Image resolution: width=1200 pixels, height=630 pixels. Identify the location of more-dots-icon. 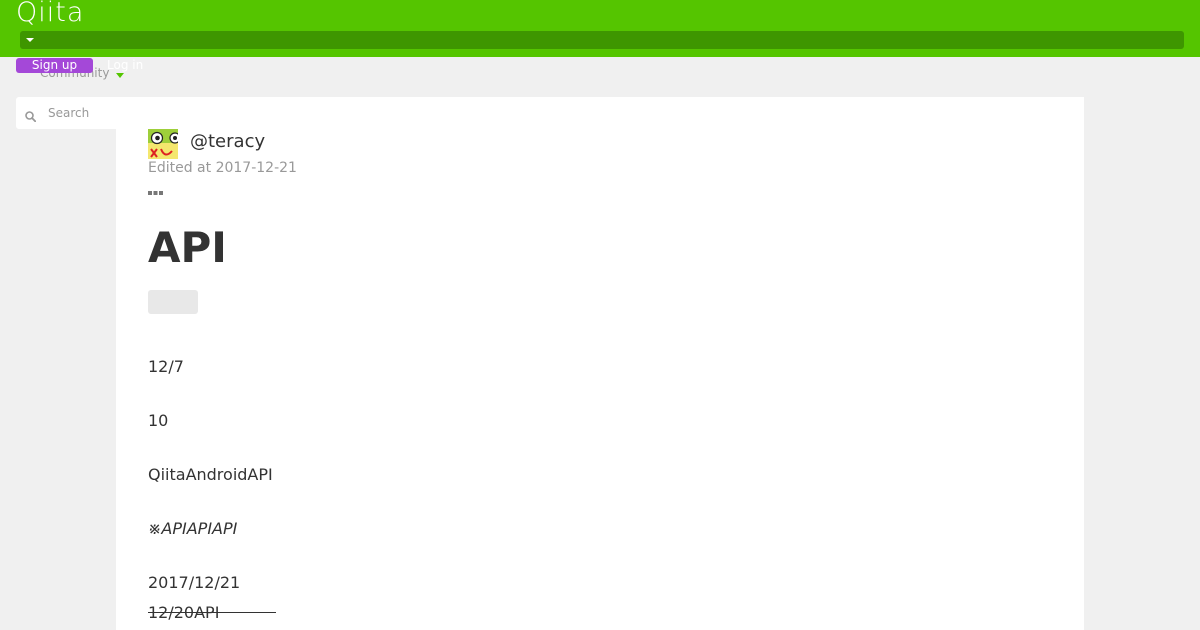
(156, 188).